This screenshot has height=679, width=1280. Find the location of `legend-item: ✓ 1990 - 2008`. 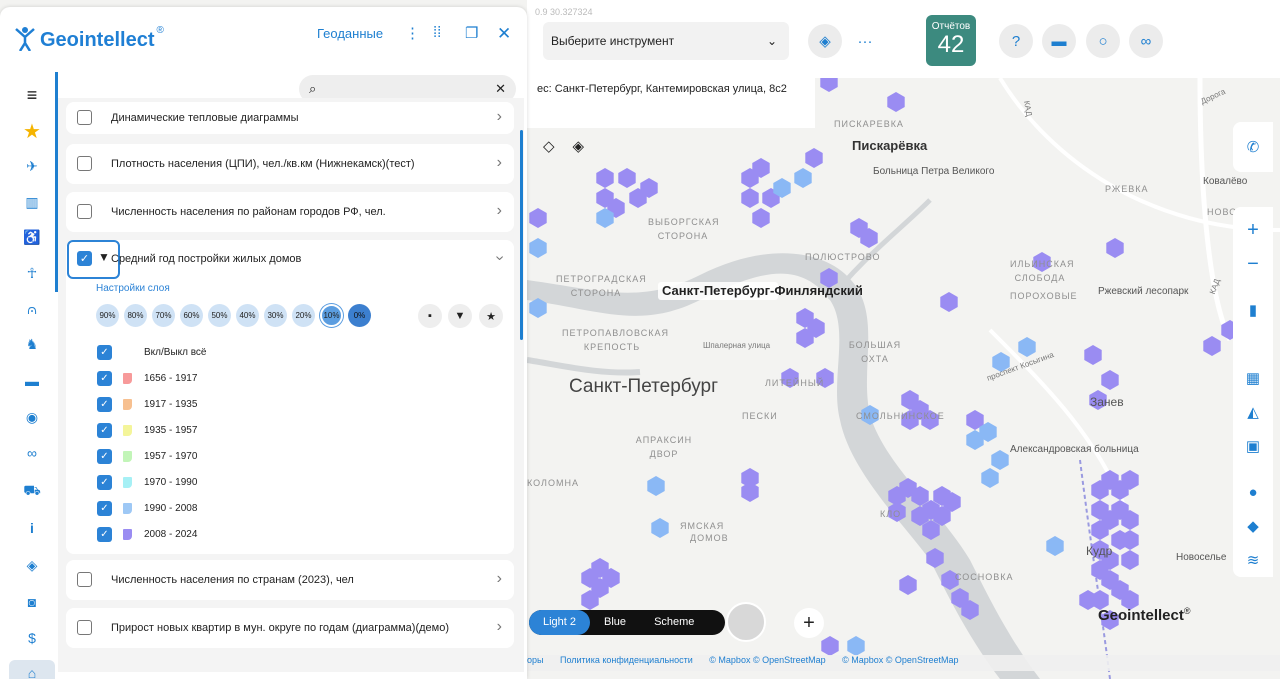

legend-item: ✓ 1990 - 2008 is located at coordinates (247, 508).